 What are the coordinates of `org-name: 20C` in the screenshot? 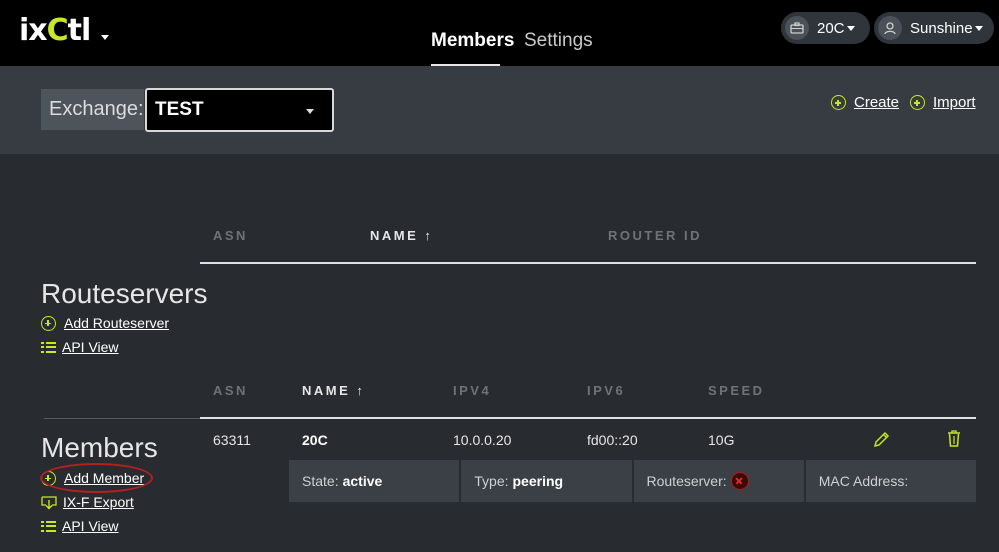 It's located at (831, 28).